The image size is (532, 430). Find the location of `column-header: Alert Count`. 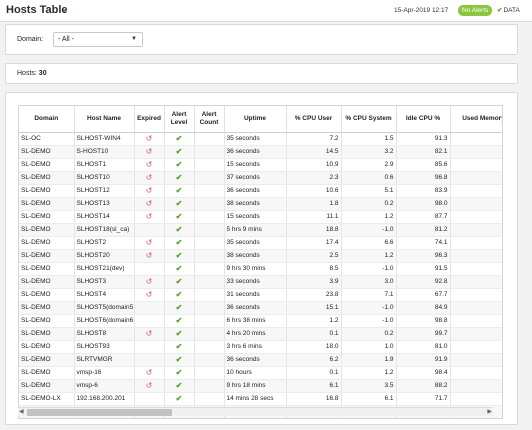

column-header: Alert Count is located at coordinates (209, 119).